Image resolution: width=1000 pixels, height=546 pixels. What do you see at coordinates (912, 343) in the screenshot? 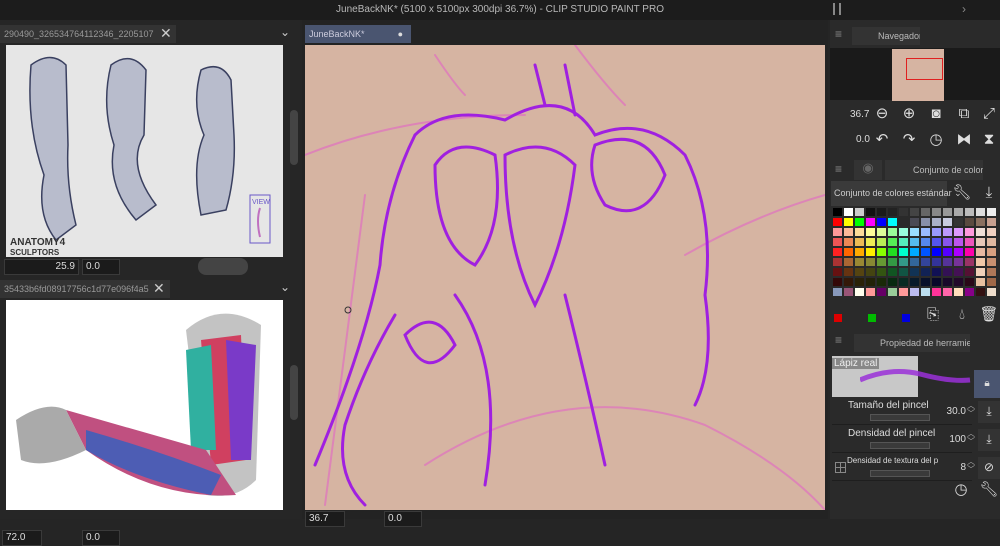
I see `toolprop-tab: Propiedad de herramienta` at bounding box center [912, 343].